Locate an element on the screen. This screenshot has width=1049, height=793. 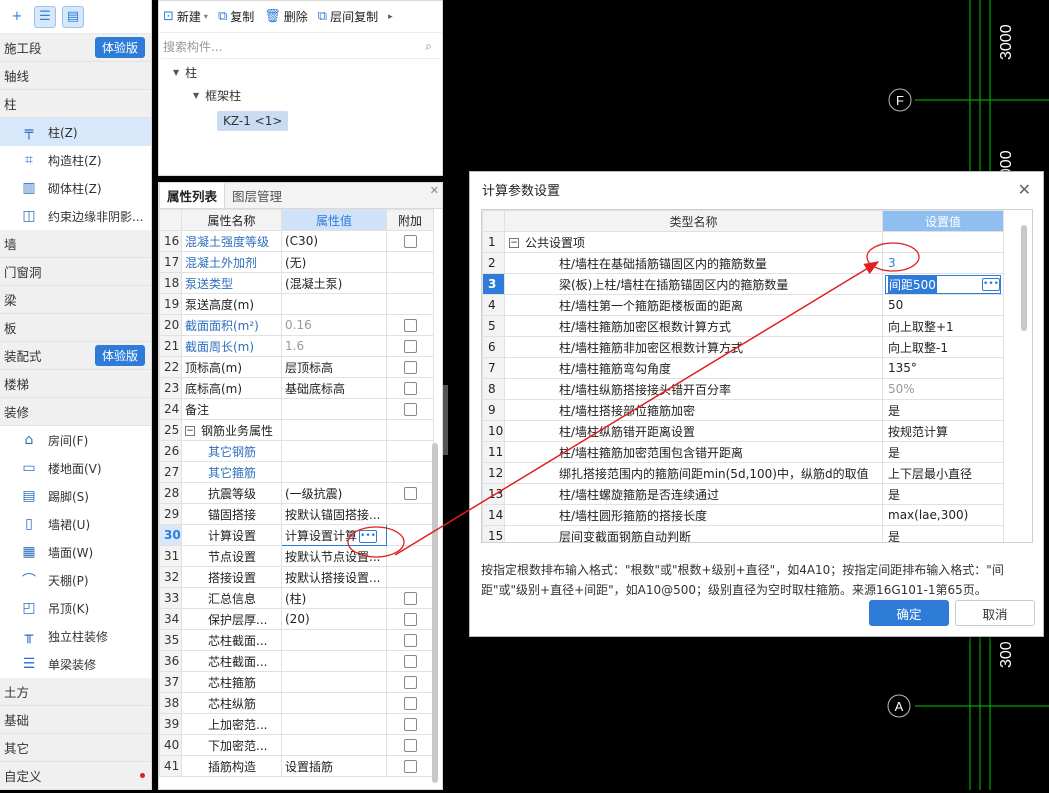
property-value: 1.6 is located at coordinates (334, 346).